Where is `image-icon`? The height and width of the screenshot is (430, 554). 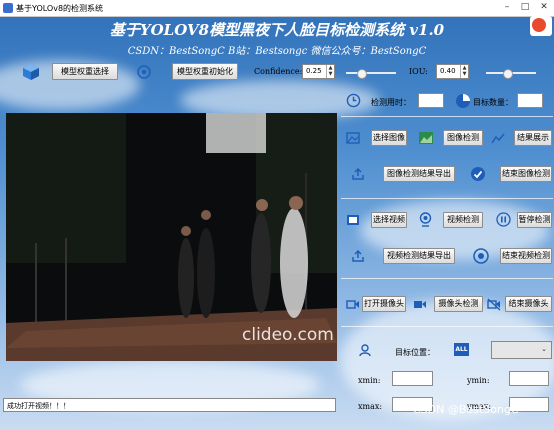 image-icon is located at coordinates (353, 138).